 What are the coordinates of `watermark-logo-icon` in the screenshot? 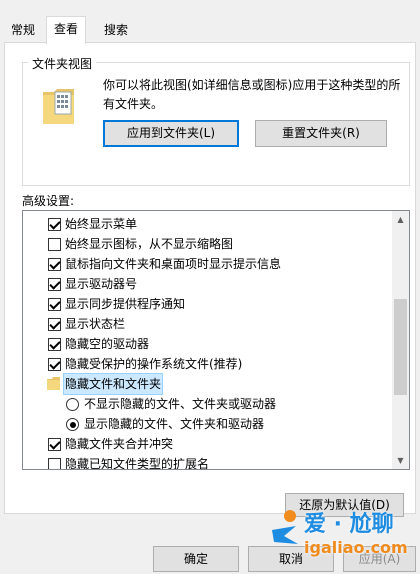 It's located at (285, 527).